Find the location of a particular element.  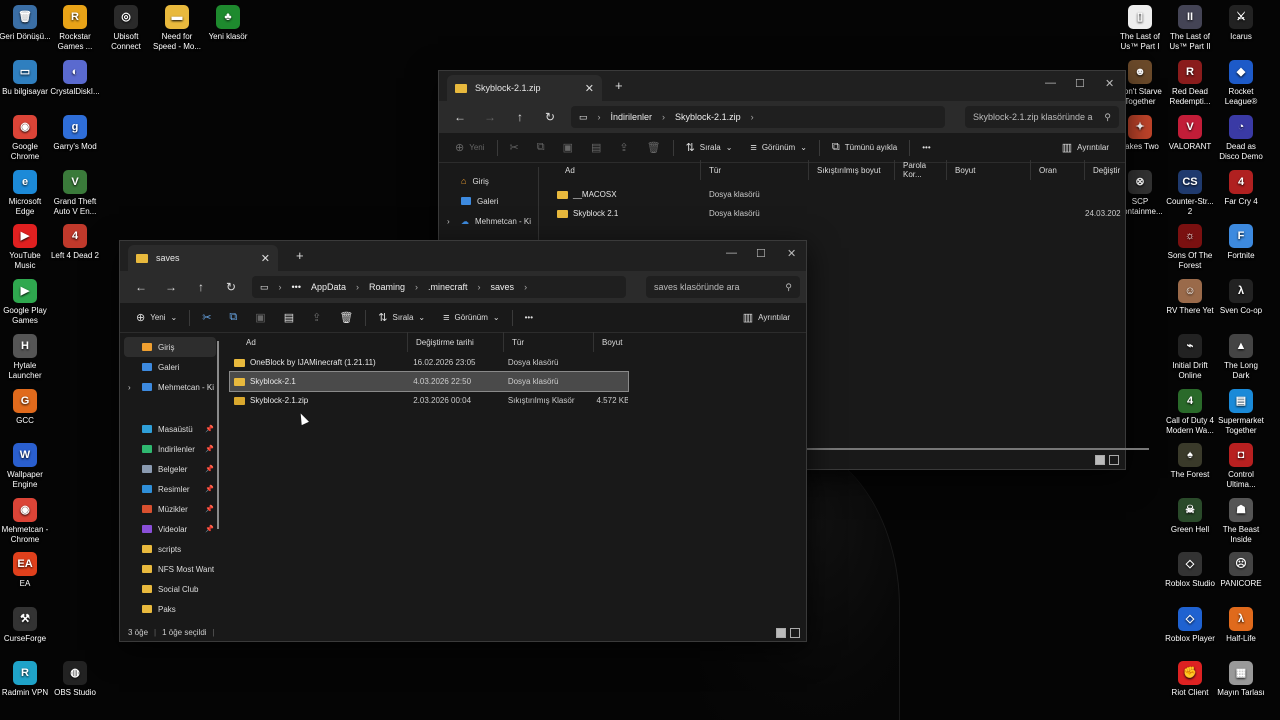

sidebar-item: Galeri is located at coordinates (170, 367).